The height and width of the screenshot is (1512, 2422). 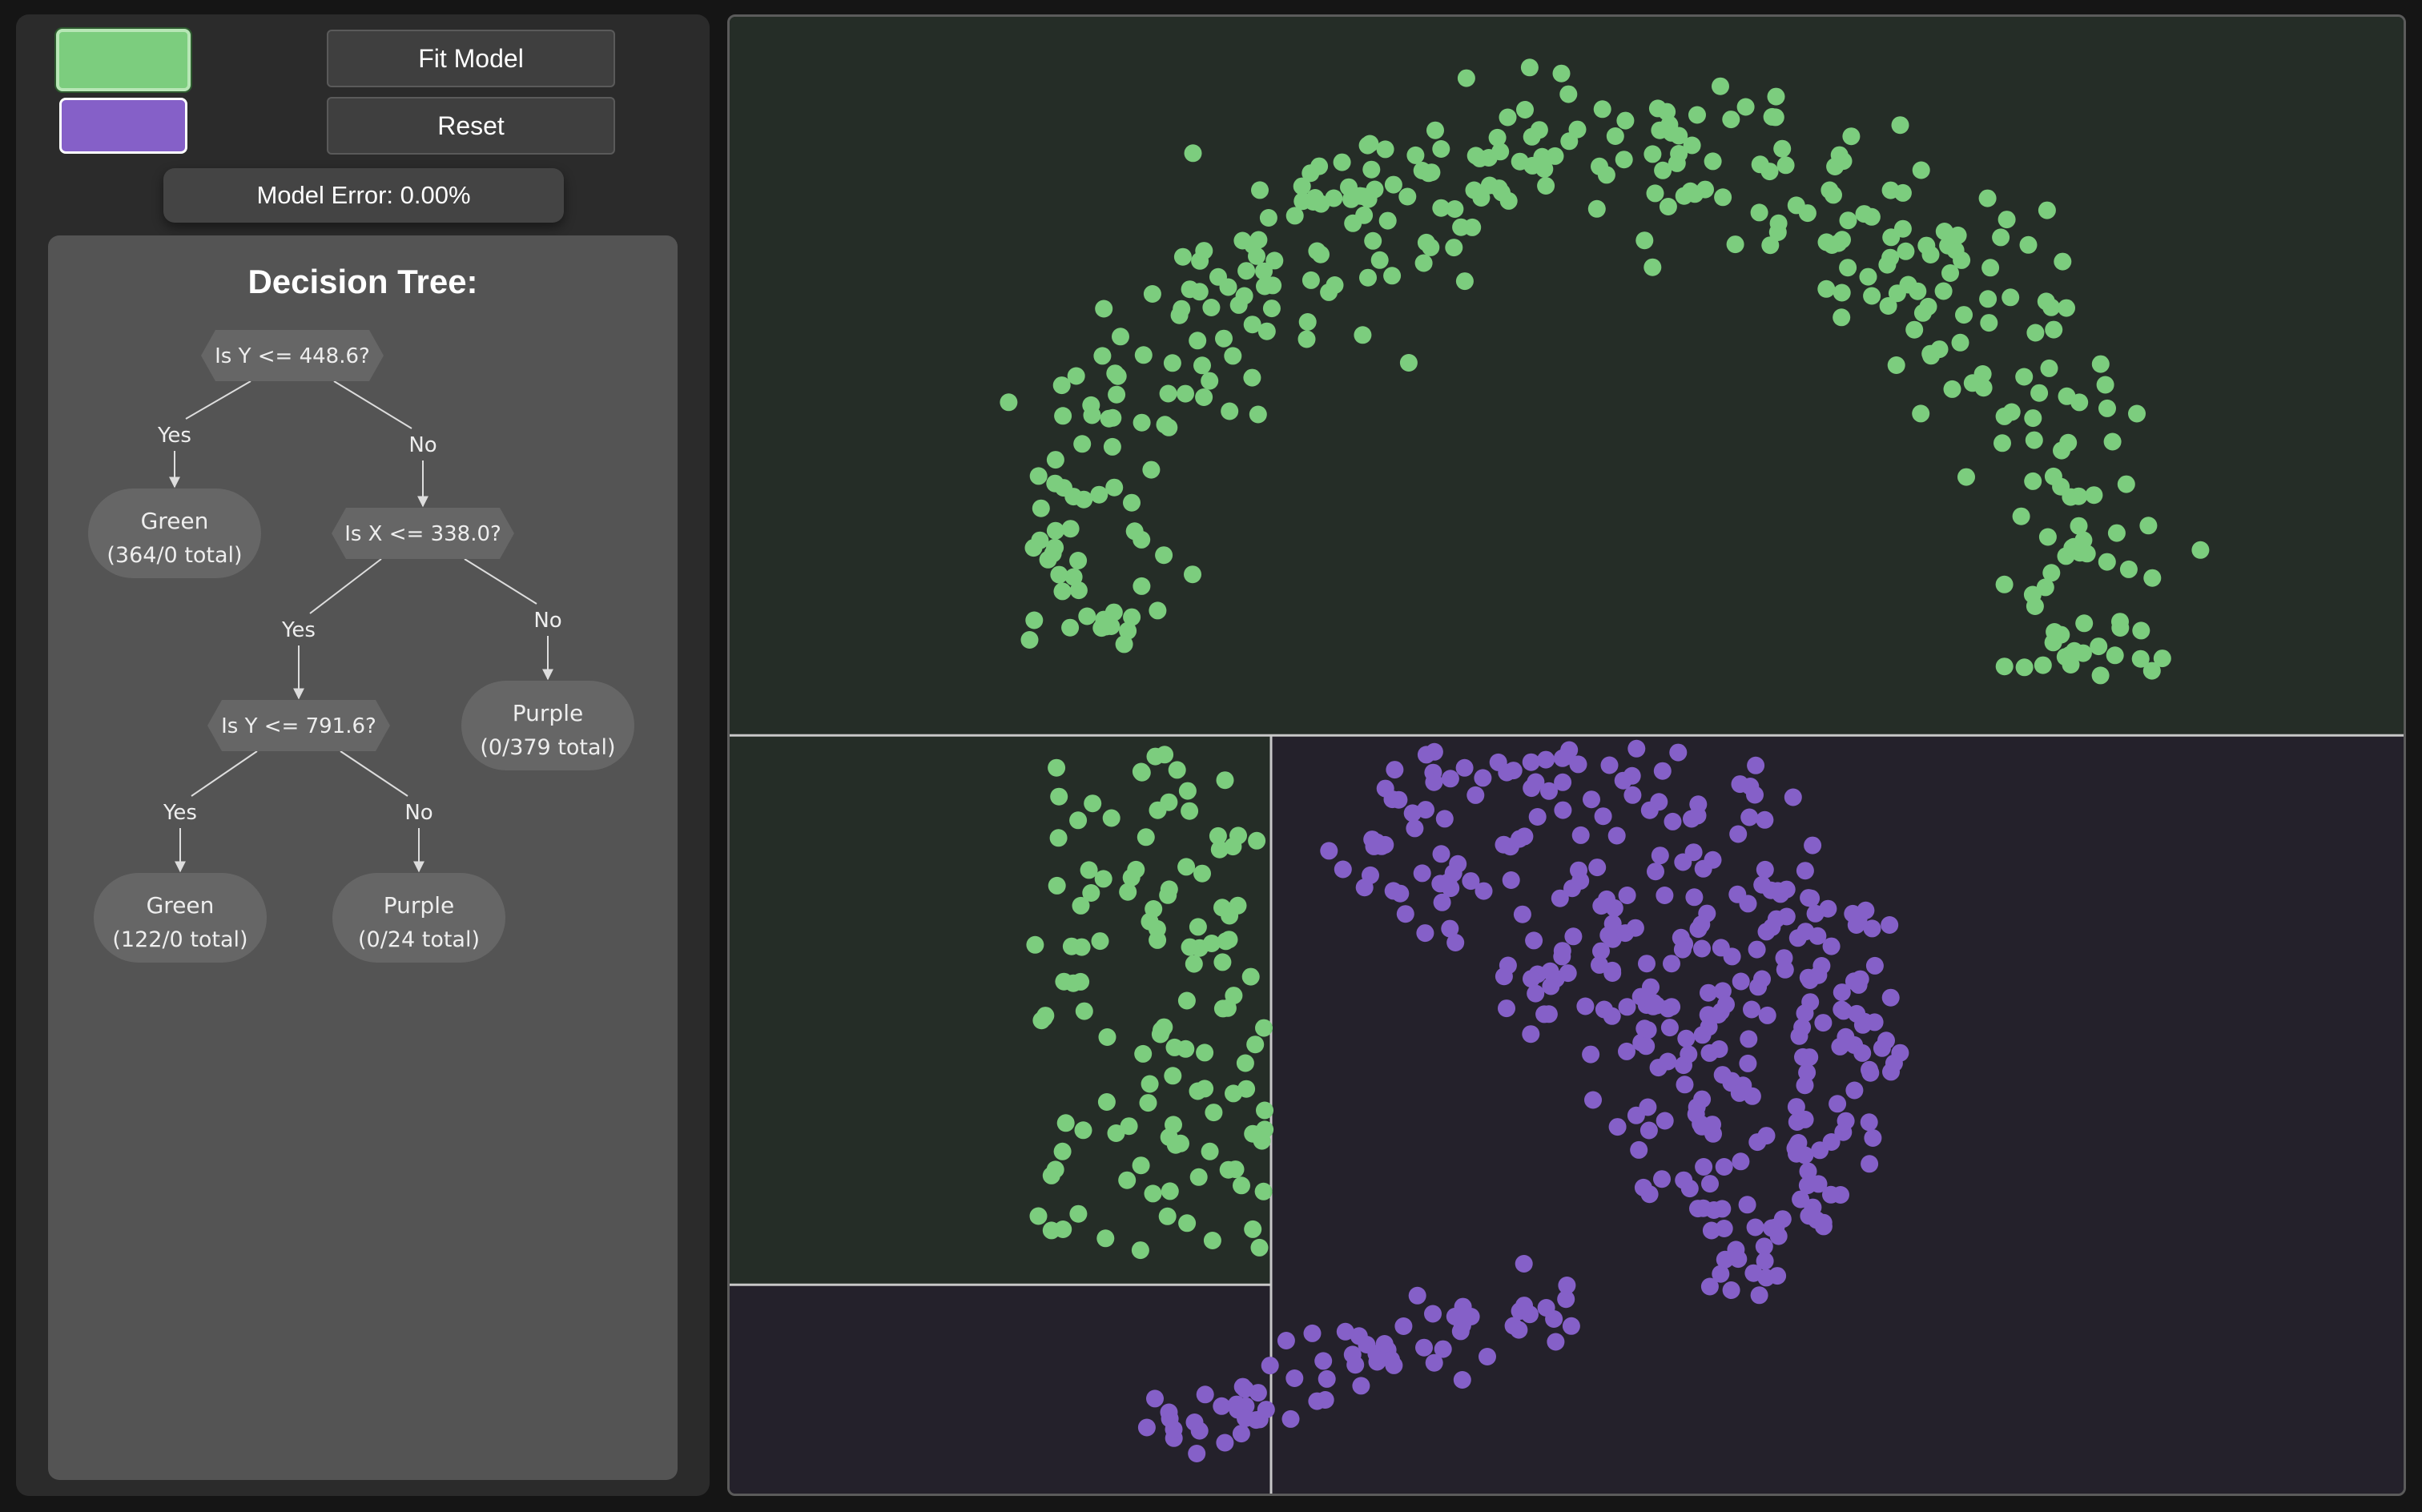 What do you see at coordinates (423, 533) in the screenshot?
I see `tree-split-node: Is X <= 338.0?` at bounding box center [423, 533].